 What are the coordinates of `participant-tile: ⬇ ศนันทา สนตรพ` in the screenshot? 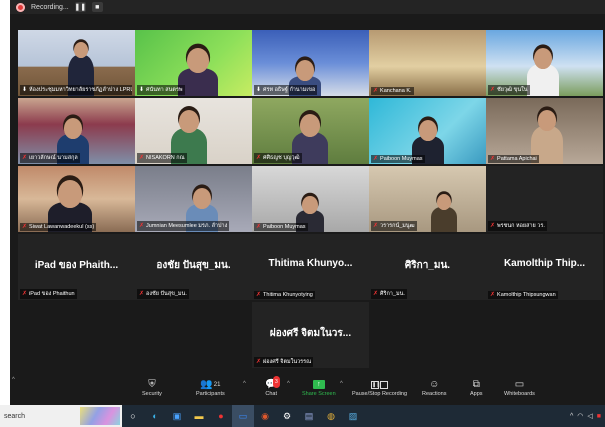 It's located at (193, 63).